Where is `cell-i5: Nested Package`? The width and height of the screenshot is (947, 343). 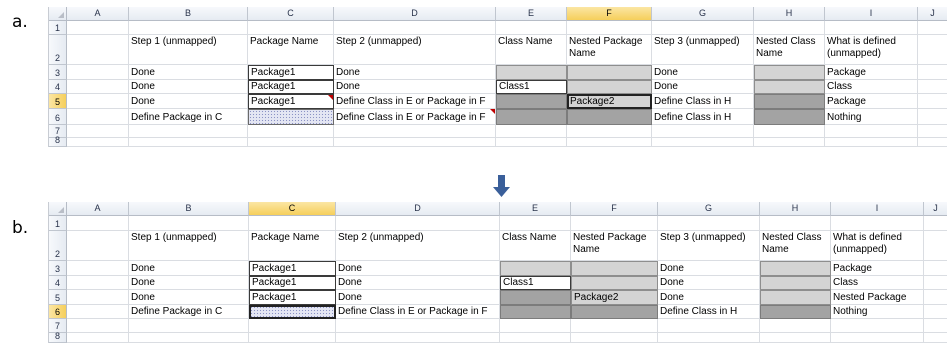 cell-i5: Nested Package is located at coordinates (877, 297).